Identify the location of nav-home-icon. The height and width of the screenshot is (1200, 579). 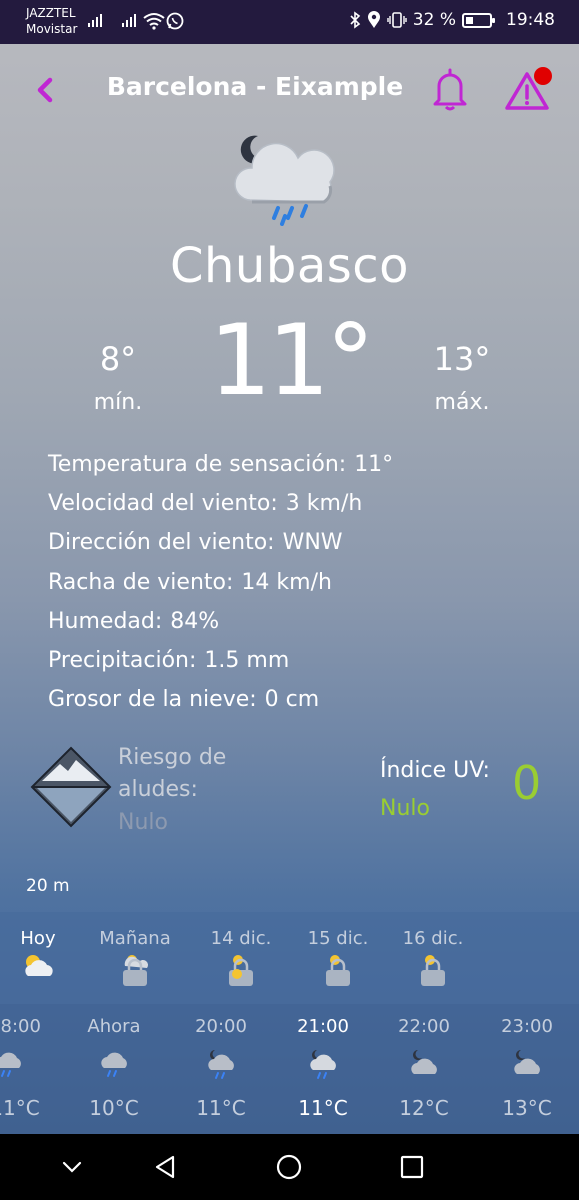
(289, 1167).